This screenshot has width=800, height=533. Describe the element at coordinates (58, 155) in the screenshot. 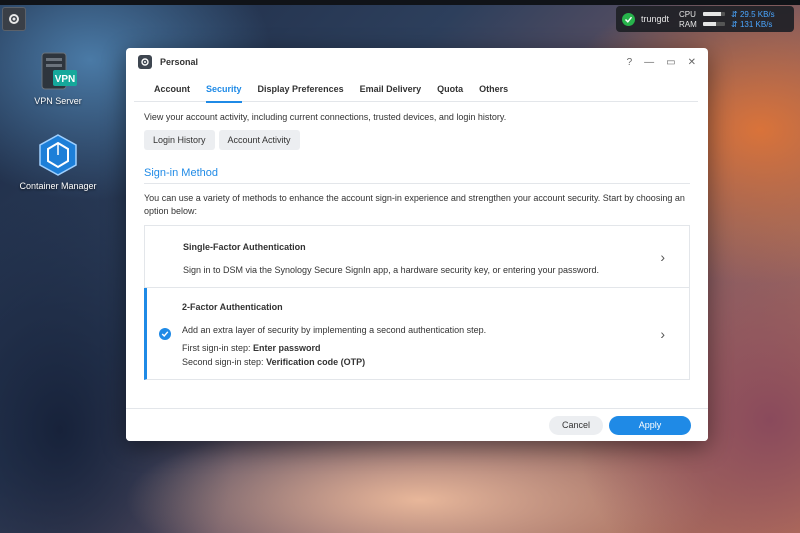

I see `container-manager-icon` at that location.